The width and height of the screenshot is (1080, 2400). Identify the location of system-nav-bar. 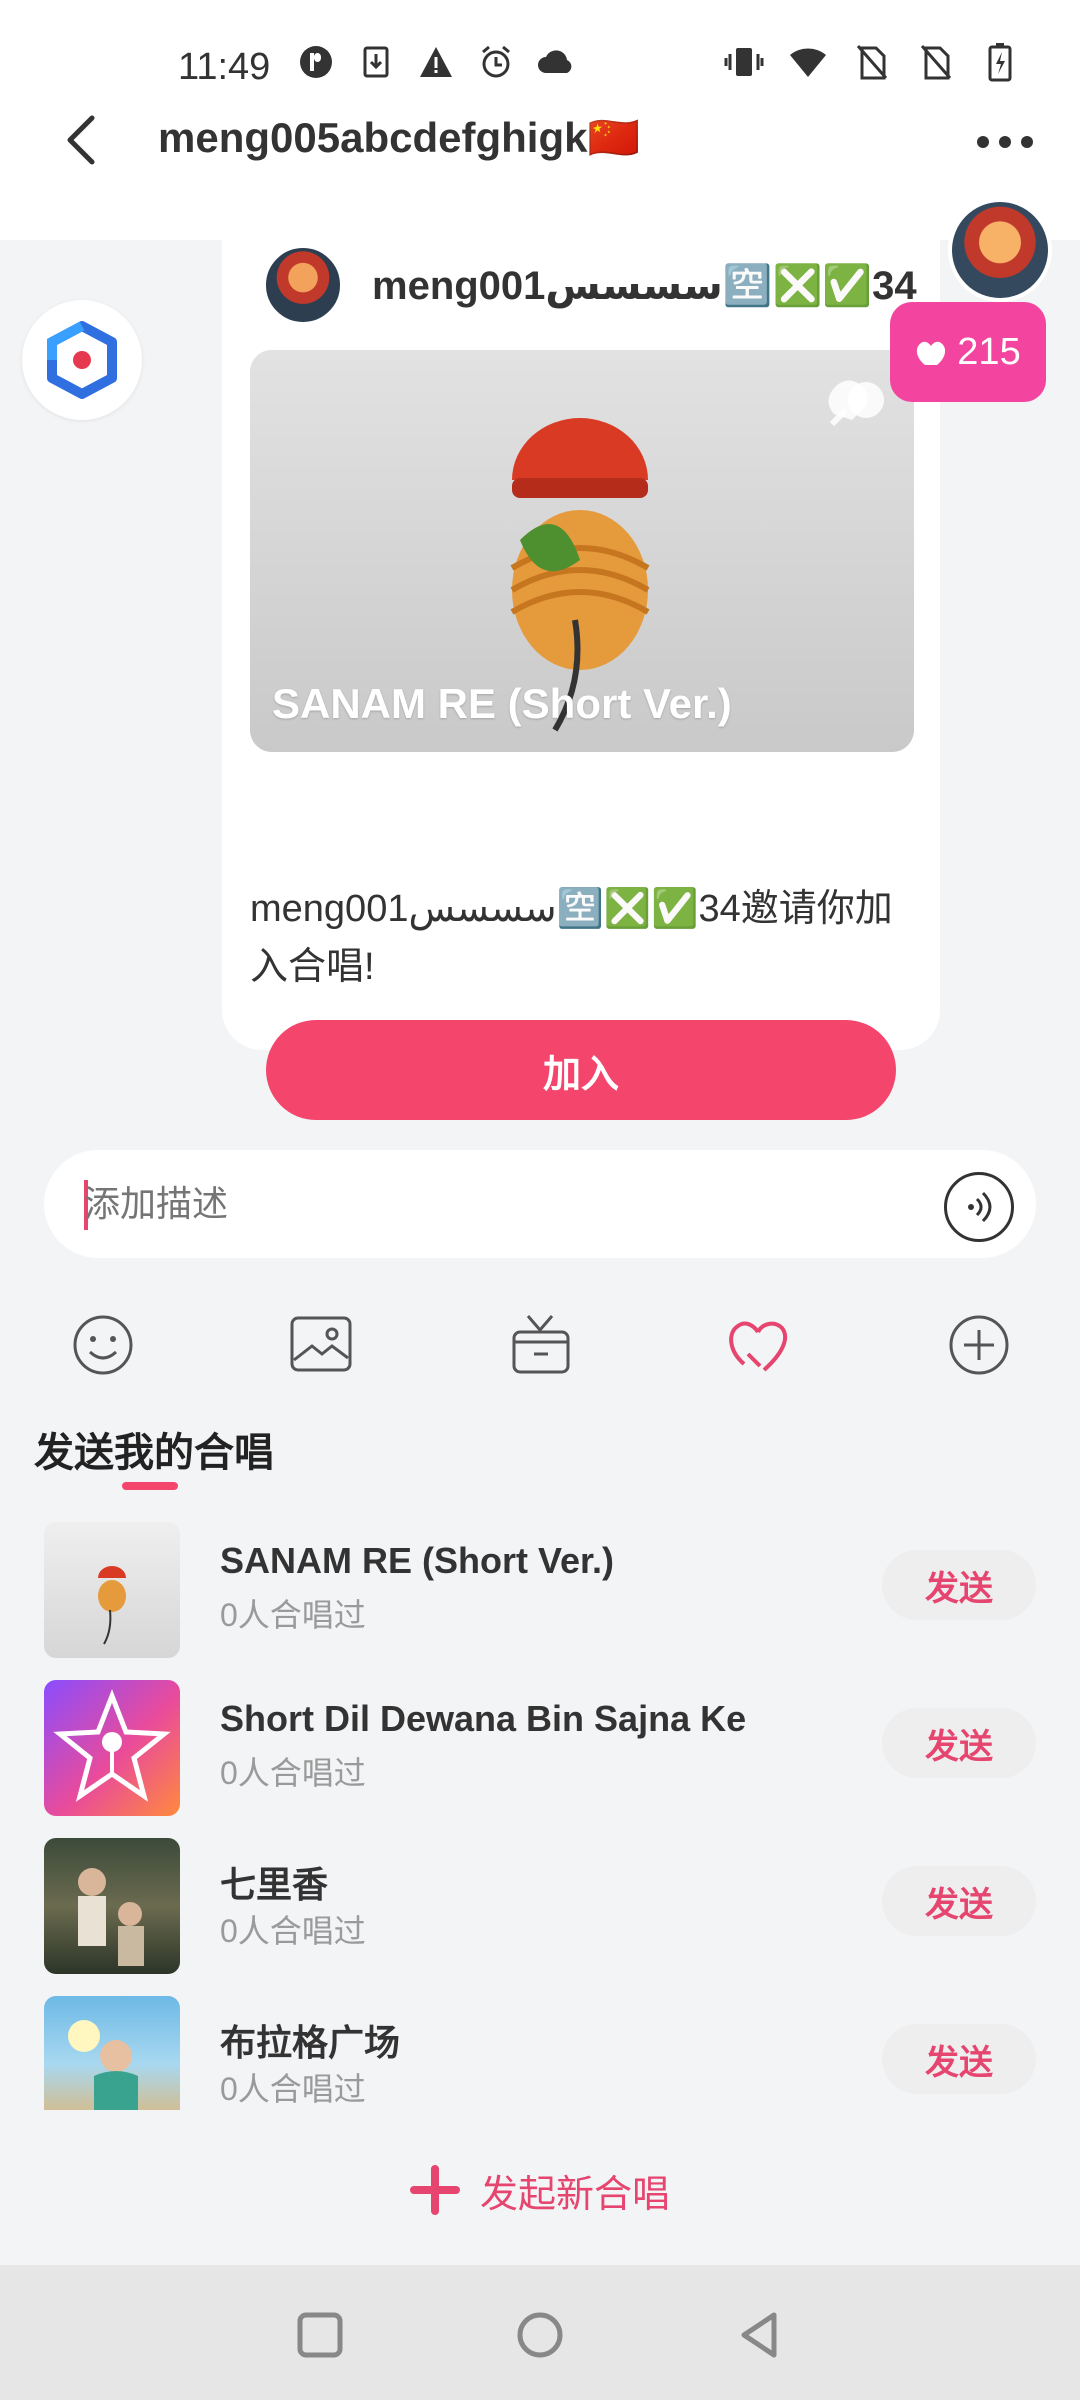
(540, 2332).